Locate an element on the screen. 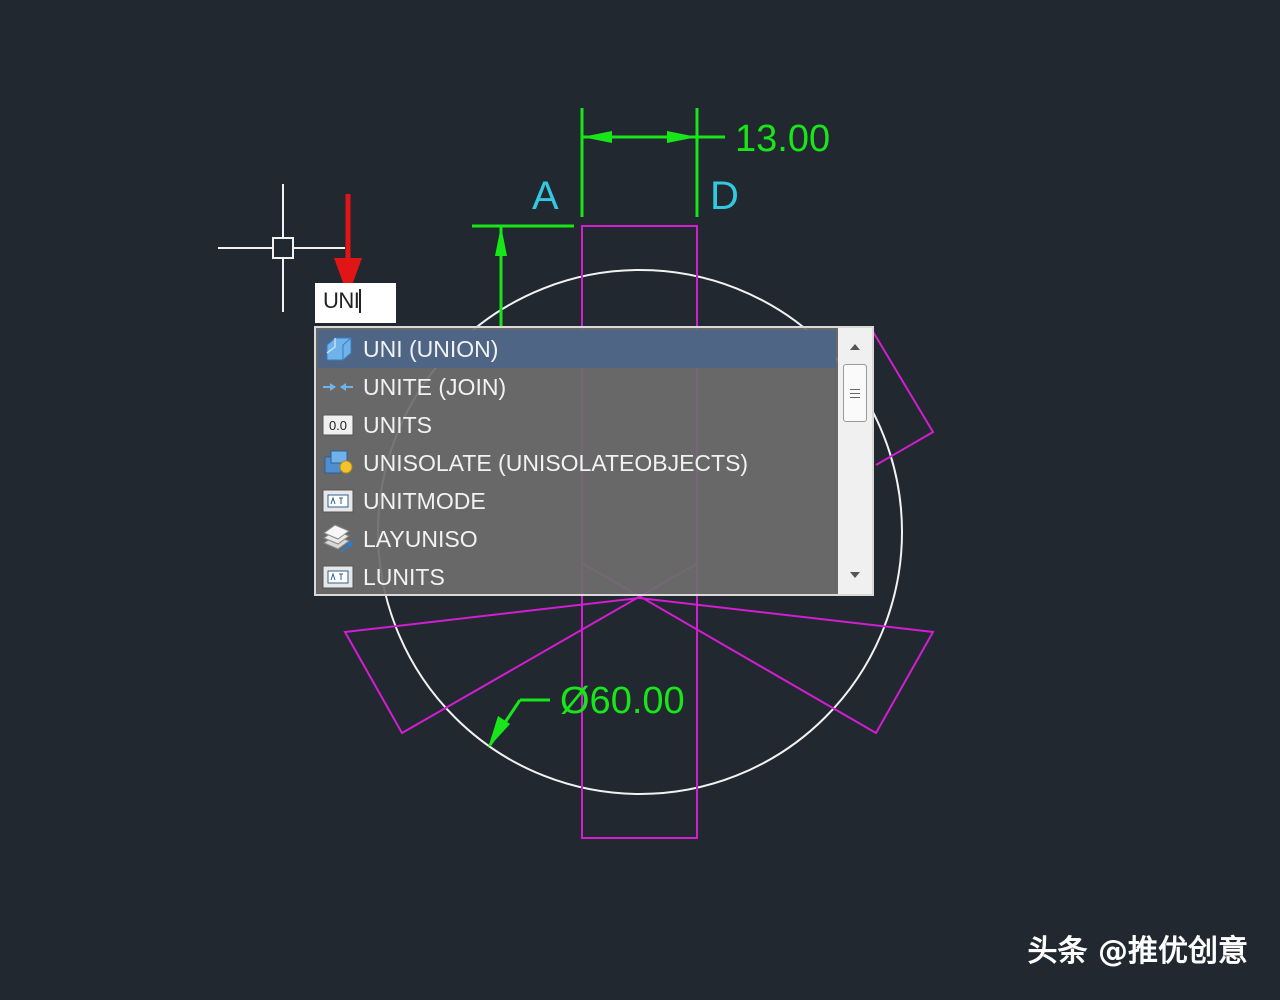 The height and width of the screenshot is (1000, 1280). scroll-down-arrow-icon is located at coordinates (855, 575).